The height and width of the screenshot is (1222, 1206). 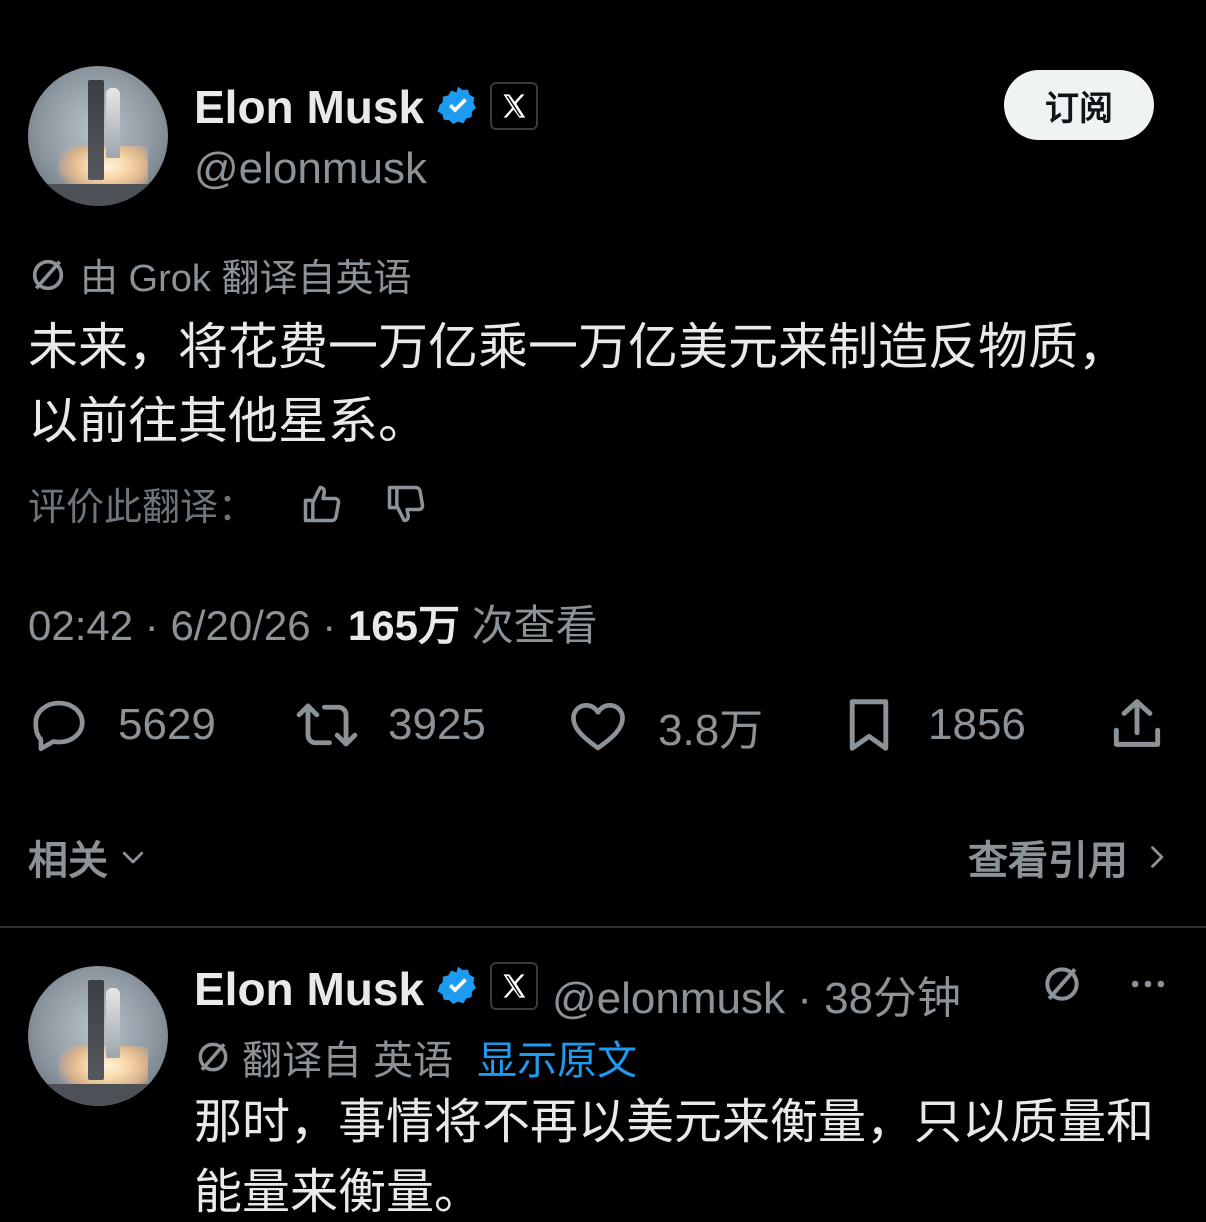 I want to click on avatar, so click(x=98, y=136).